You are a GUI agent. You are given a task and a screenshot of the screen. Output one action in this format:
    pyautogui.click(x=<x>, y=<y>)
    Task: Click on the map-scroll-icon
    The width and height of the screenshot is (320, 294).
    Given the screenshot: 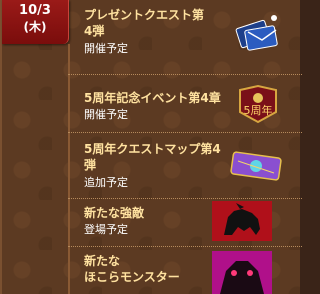 What is the action you would take?
    pyautogui.click(x=256, y=166)
    